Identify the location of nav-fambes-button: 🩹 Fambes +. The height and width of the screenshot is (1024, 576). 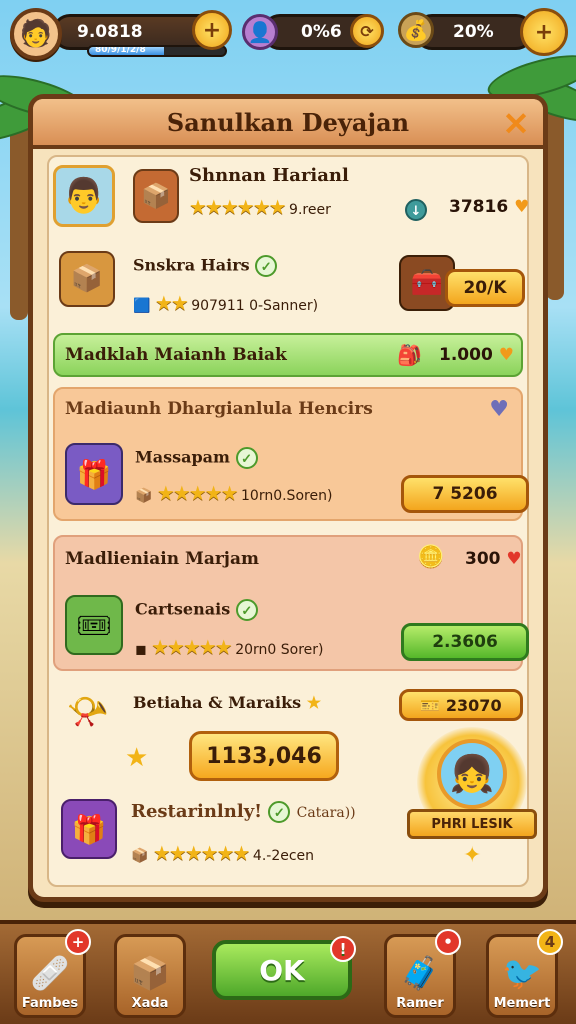
(52, 973).